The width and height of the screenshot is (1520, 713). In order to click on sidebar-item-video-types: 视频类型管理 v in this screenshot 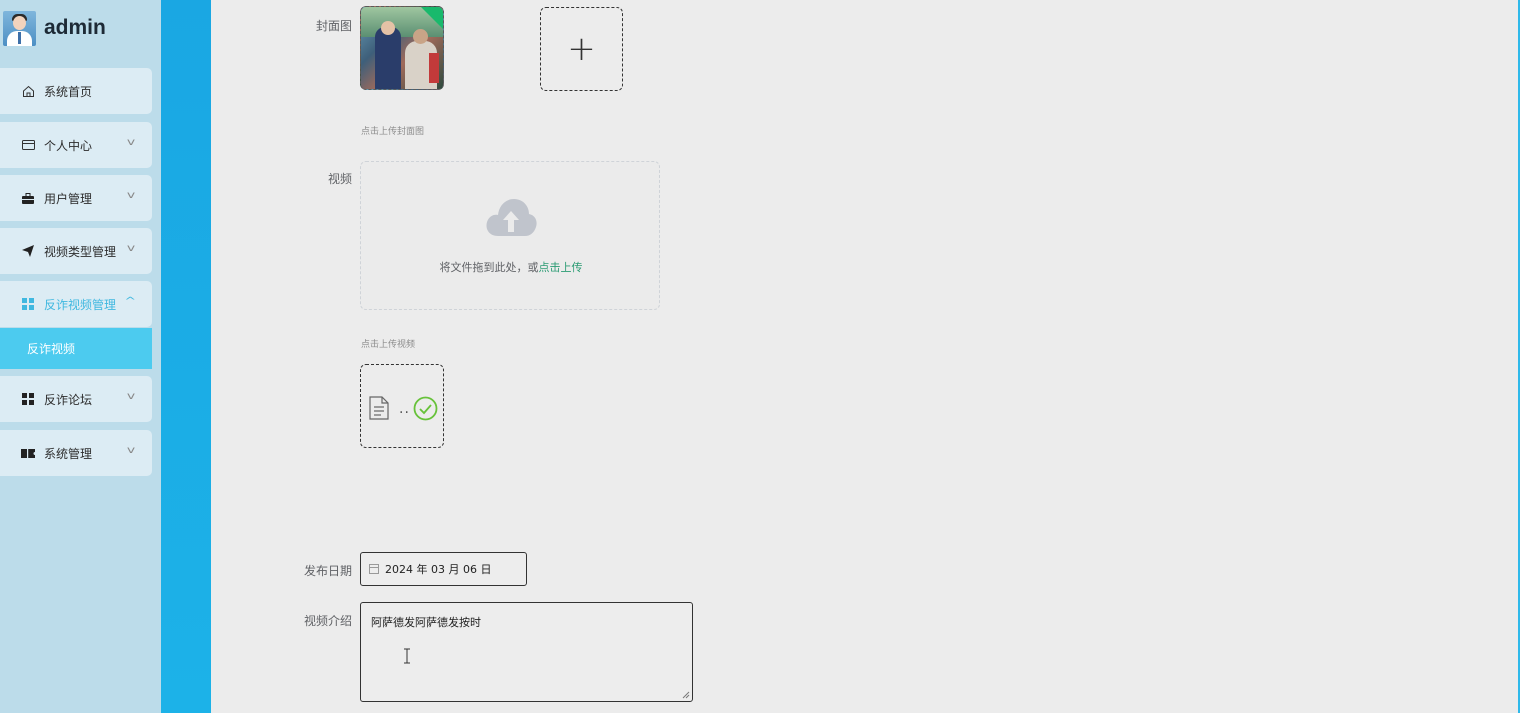, I will do `click(76, 251)`.